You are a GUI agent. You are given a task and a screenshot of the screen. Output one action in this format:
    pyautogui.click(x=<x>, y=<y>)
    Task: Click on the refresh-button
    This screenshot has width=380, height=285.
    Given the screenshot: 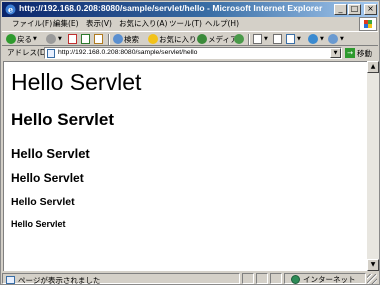 What is the action you would take?
    pyautogui.click(x=86, y=39)
    